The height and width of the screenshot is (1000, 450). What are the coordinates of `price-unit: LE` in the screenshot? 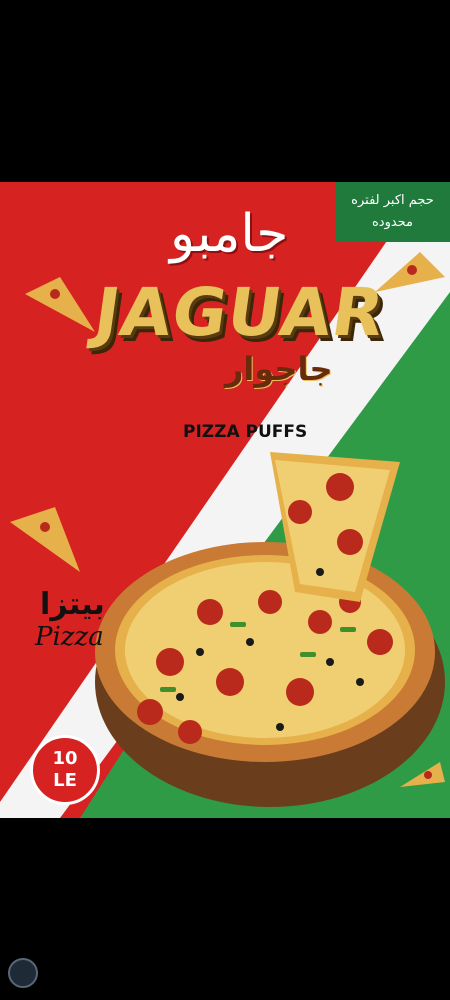 It's located at (65, 780).